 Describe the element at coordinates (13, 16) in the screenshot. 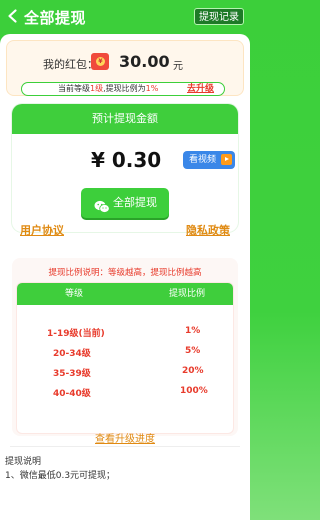

I see `back-arrow-icon` at that location.